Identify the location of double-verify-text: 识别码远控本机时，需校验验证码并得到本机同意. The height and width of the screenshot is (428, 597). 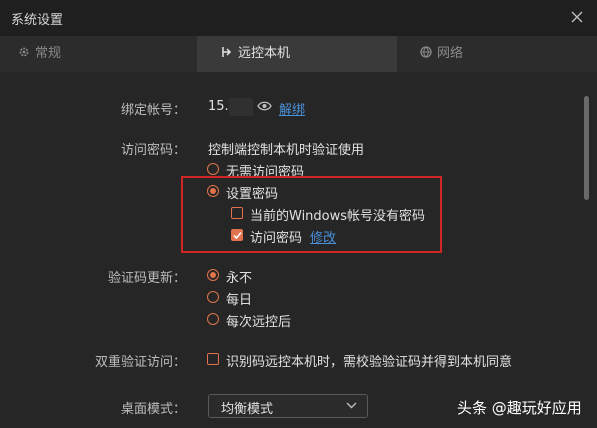
(369, 362).